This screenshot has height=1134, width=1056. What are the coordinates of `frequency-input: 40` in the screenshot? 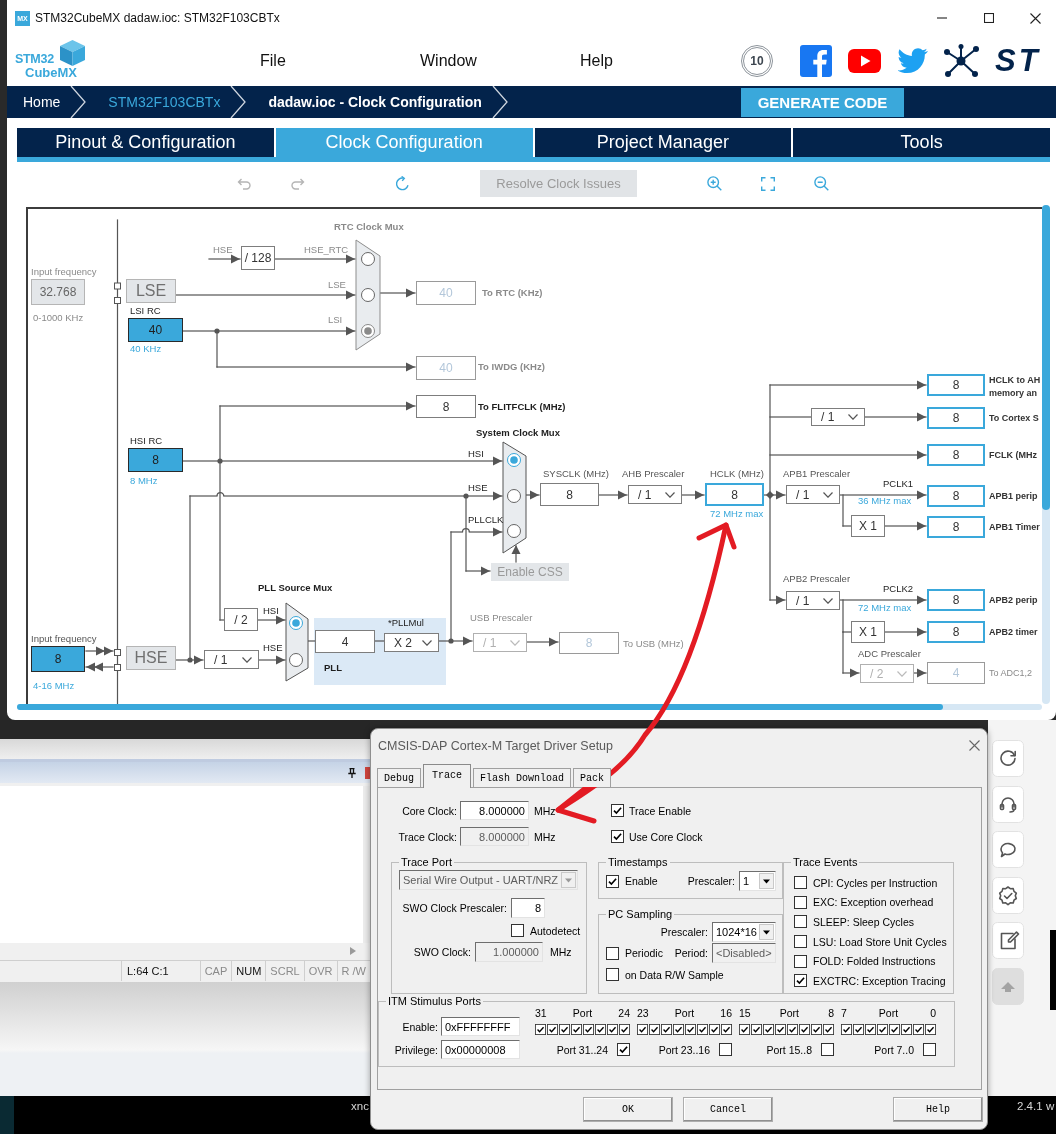 It's located at (155, 330).